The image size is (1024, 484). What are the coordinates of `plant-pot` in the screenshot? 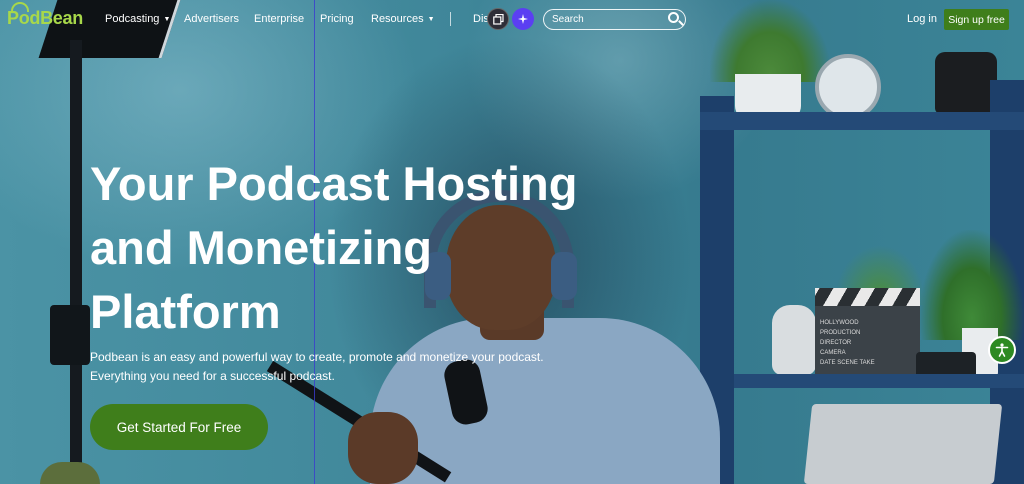 It's located at (70, 473).